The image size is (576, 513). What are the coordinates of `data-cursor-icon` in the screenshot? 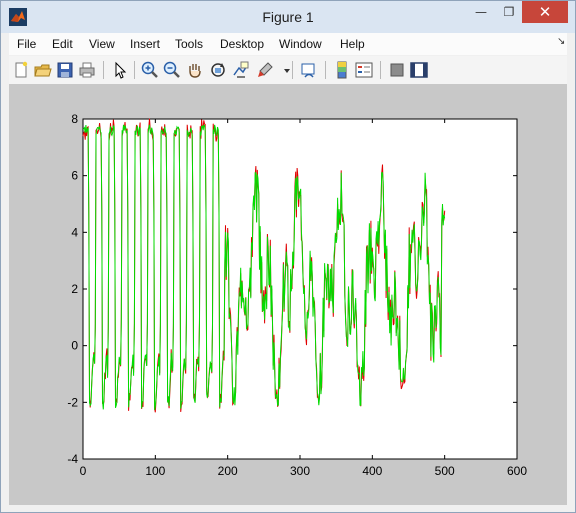 It's located at (241, 70).